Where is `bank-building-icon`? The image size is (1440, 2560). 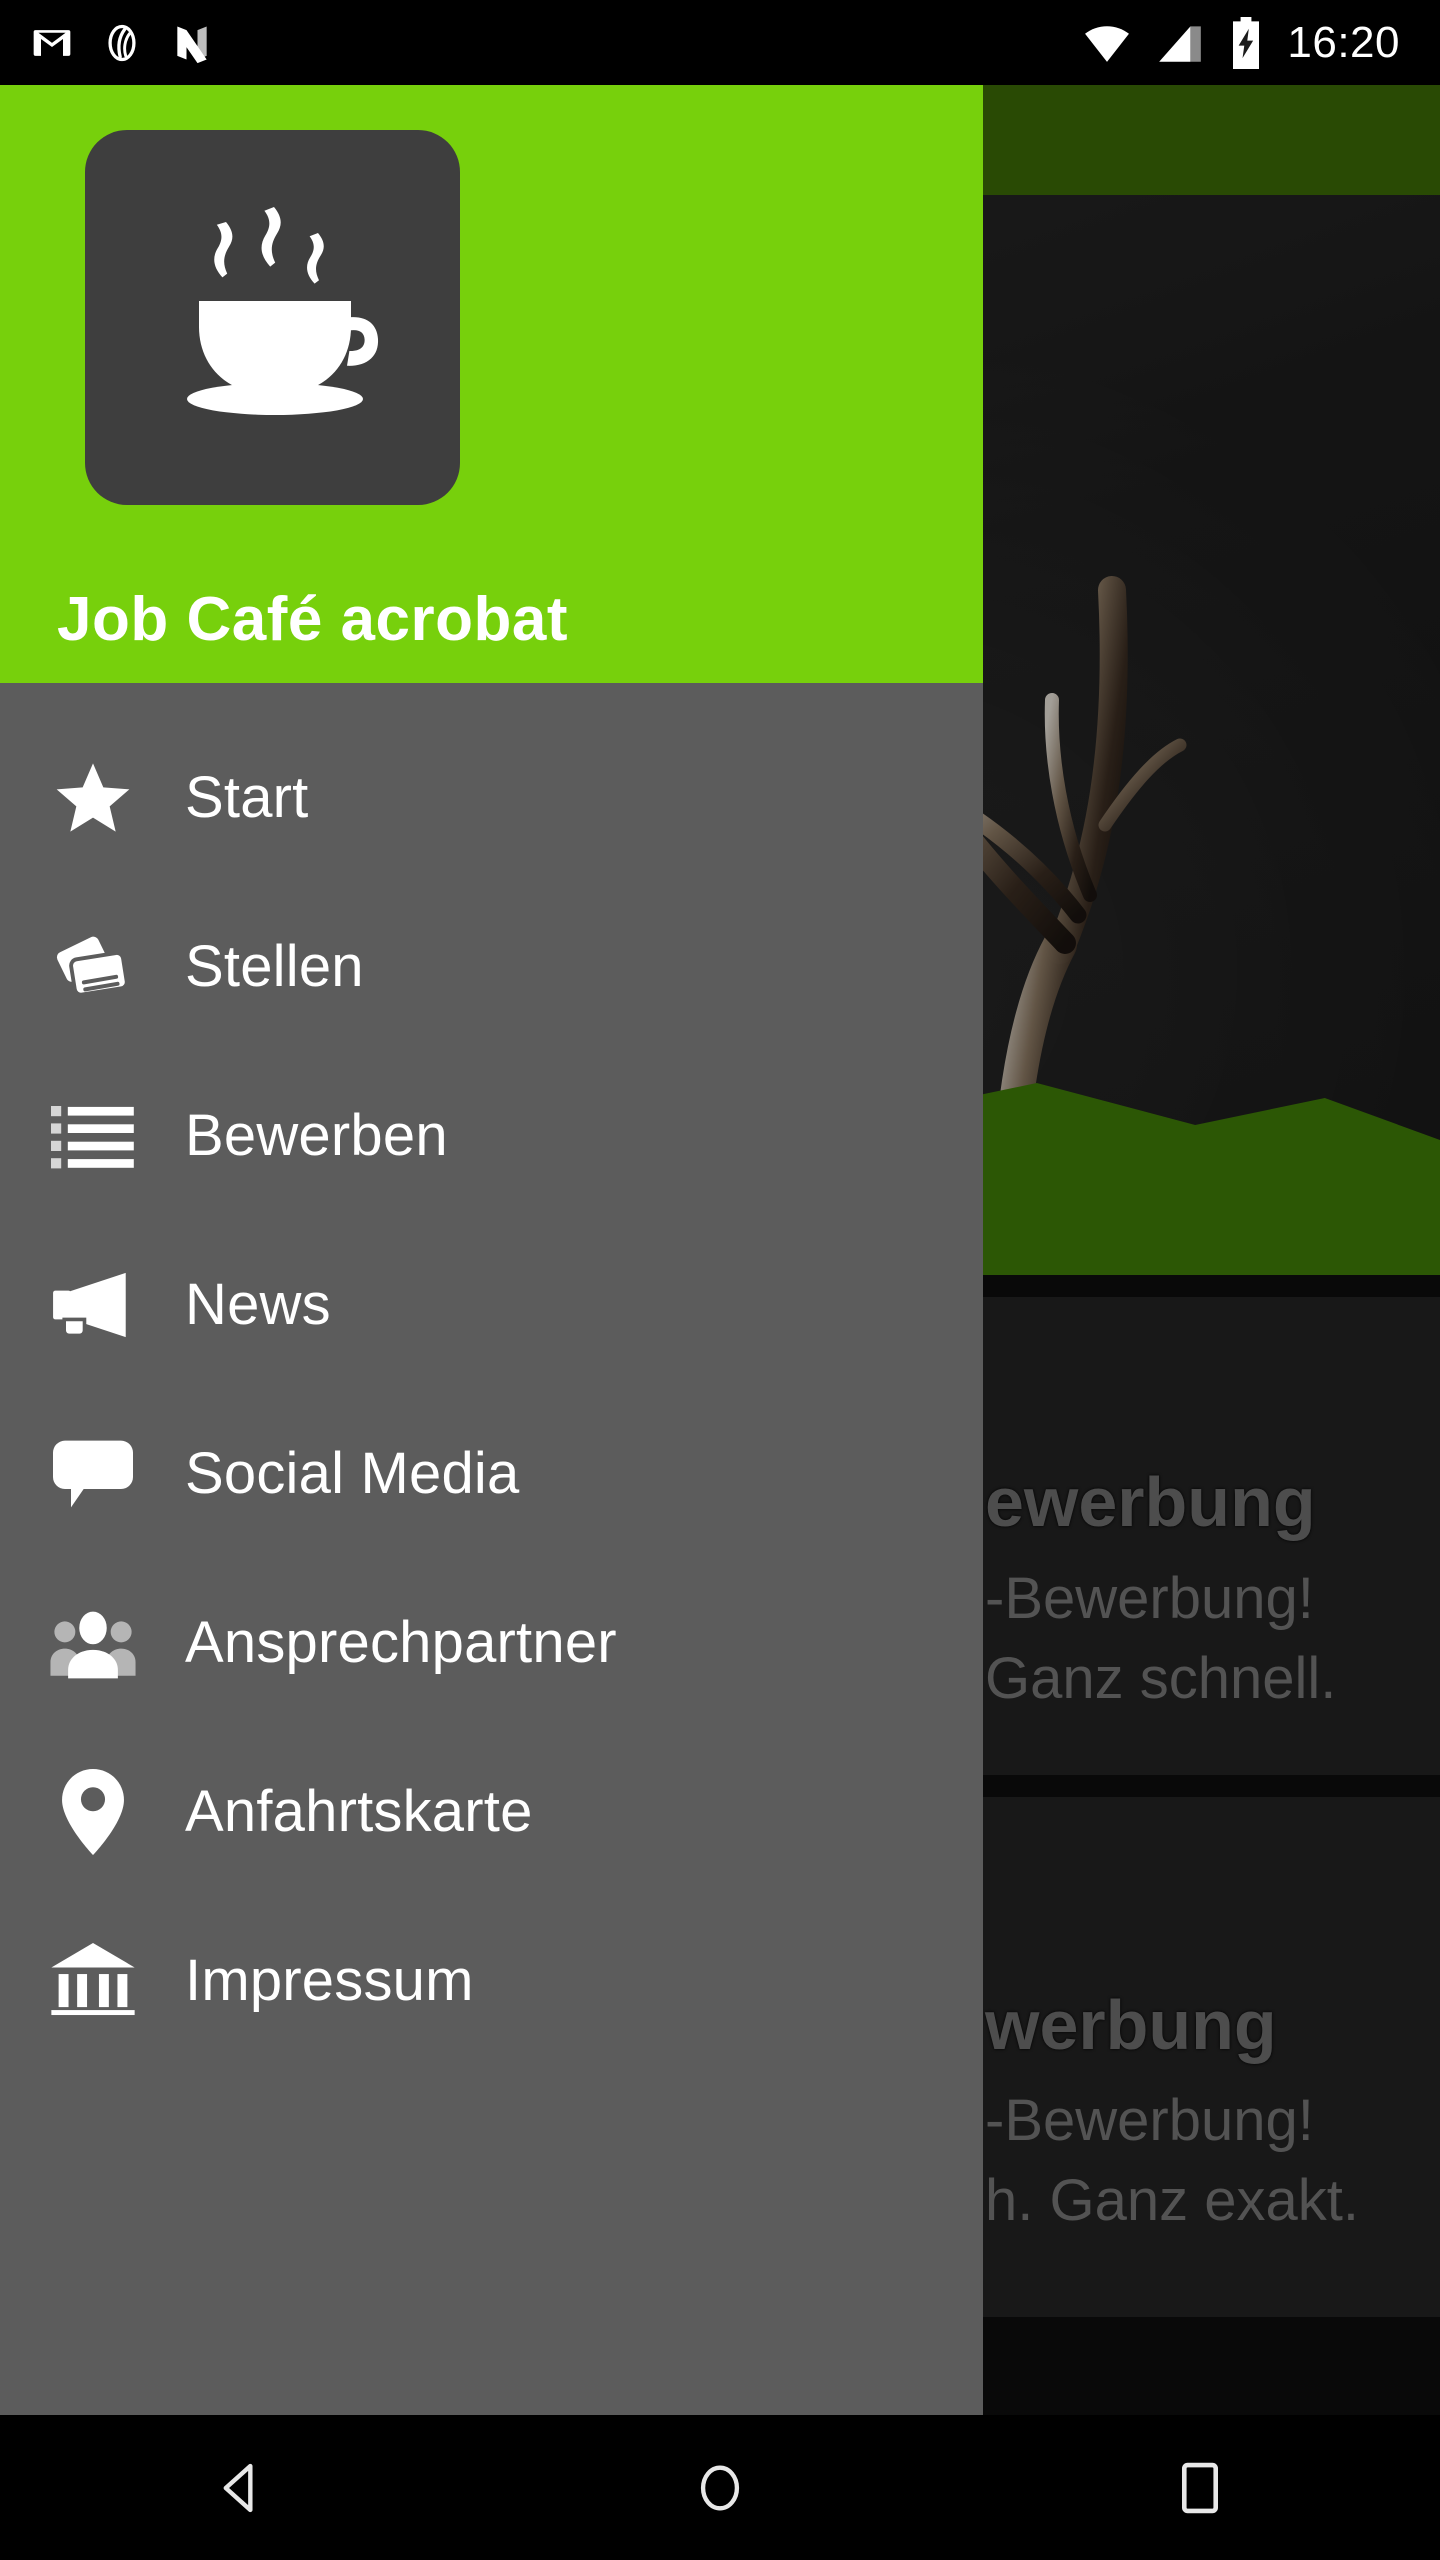
bank-building-icon is located at coordinates (92, 1980).